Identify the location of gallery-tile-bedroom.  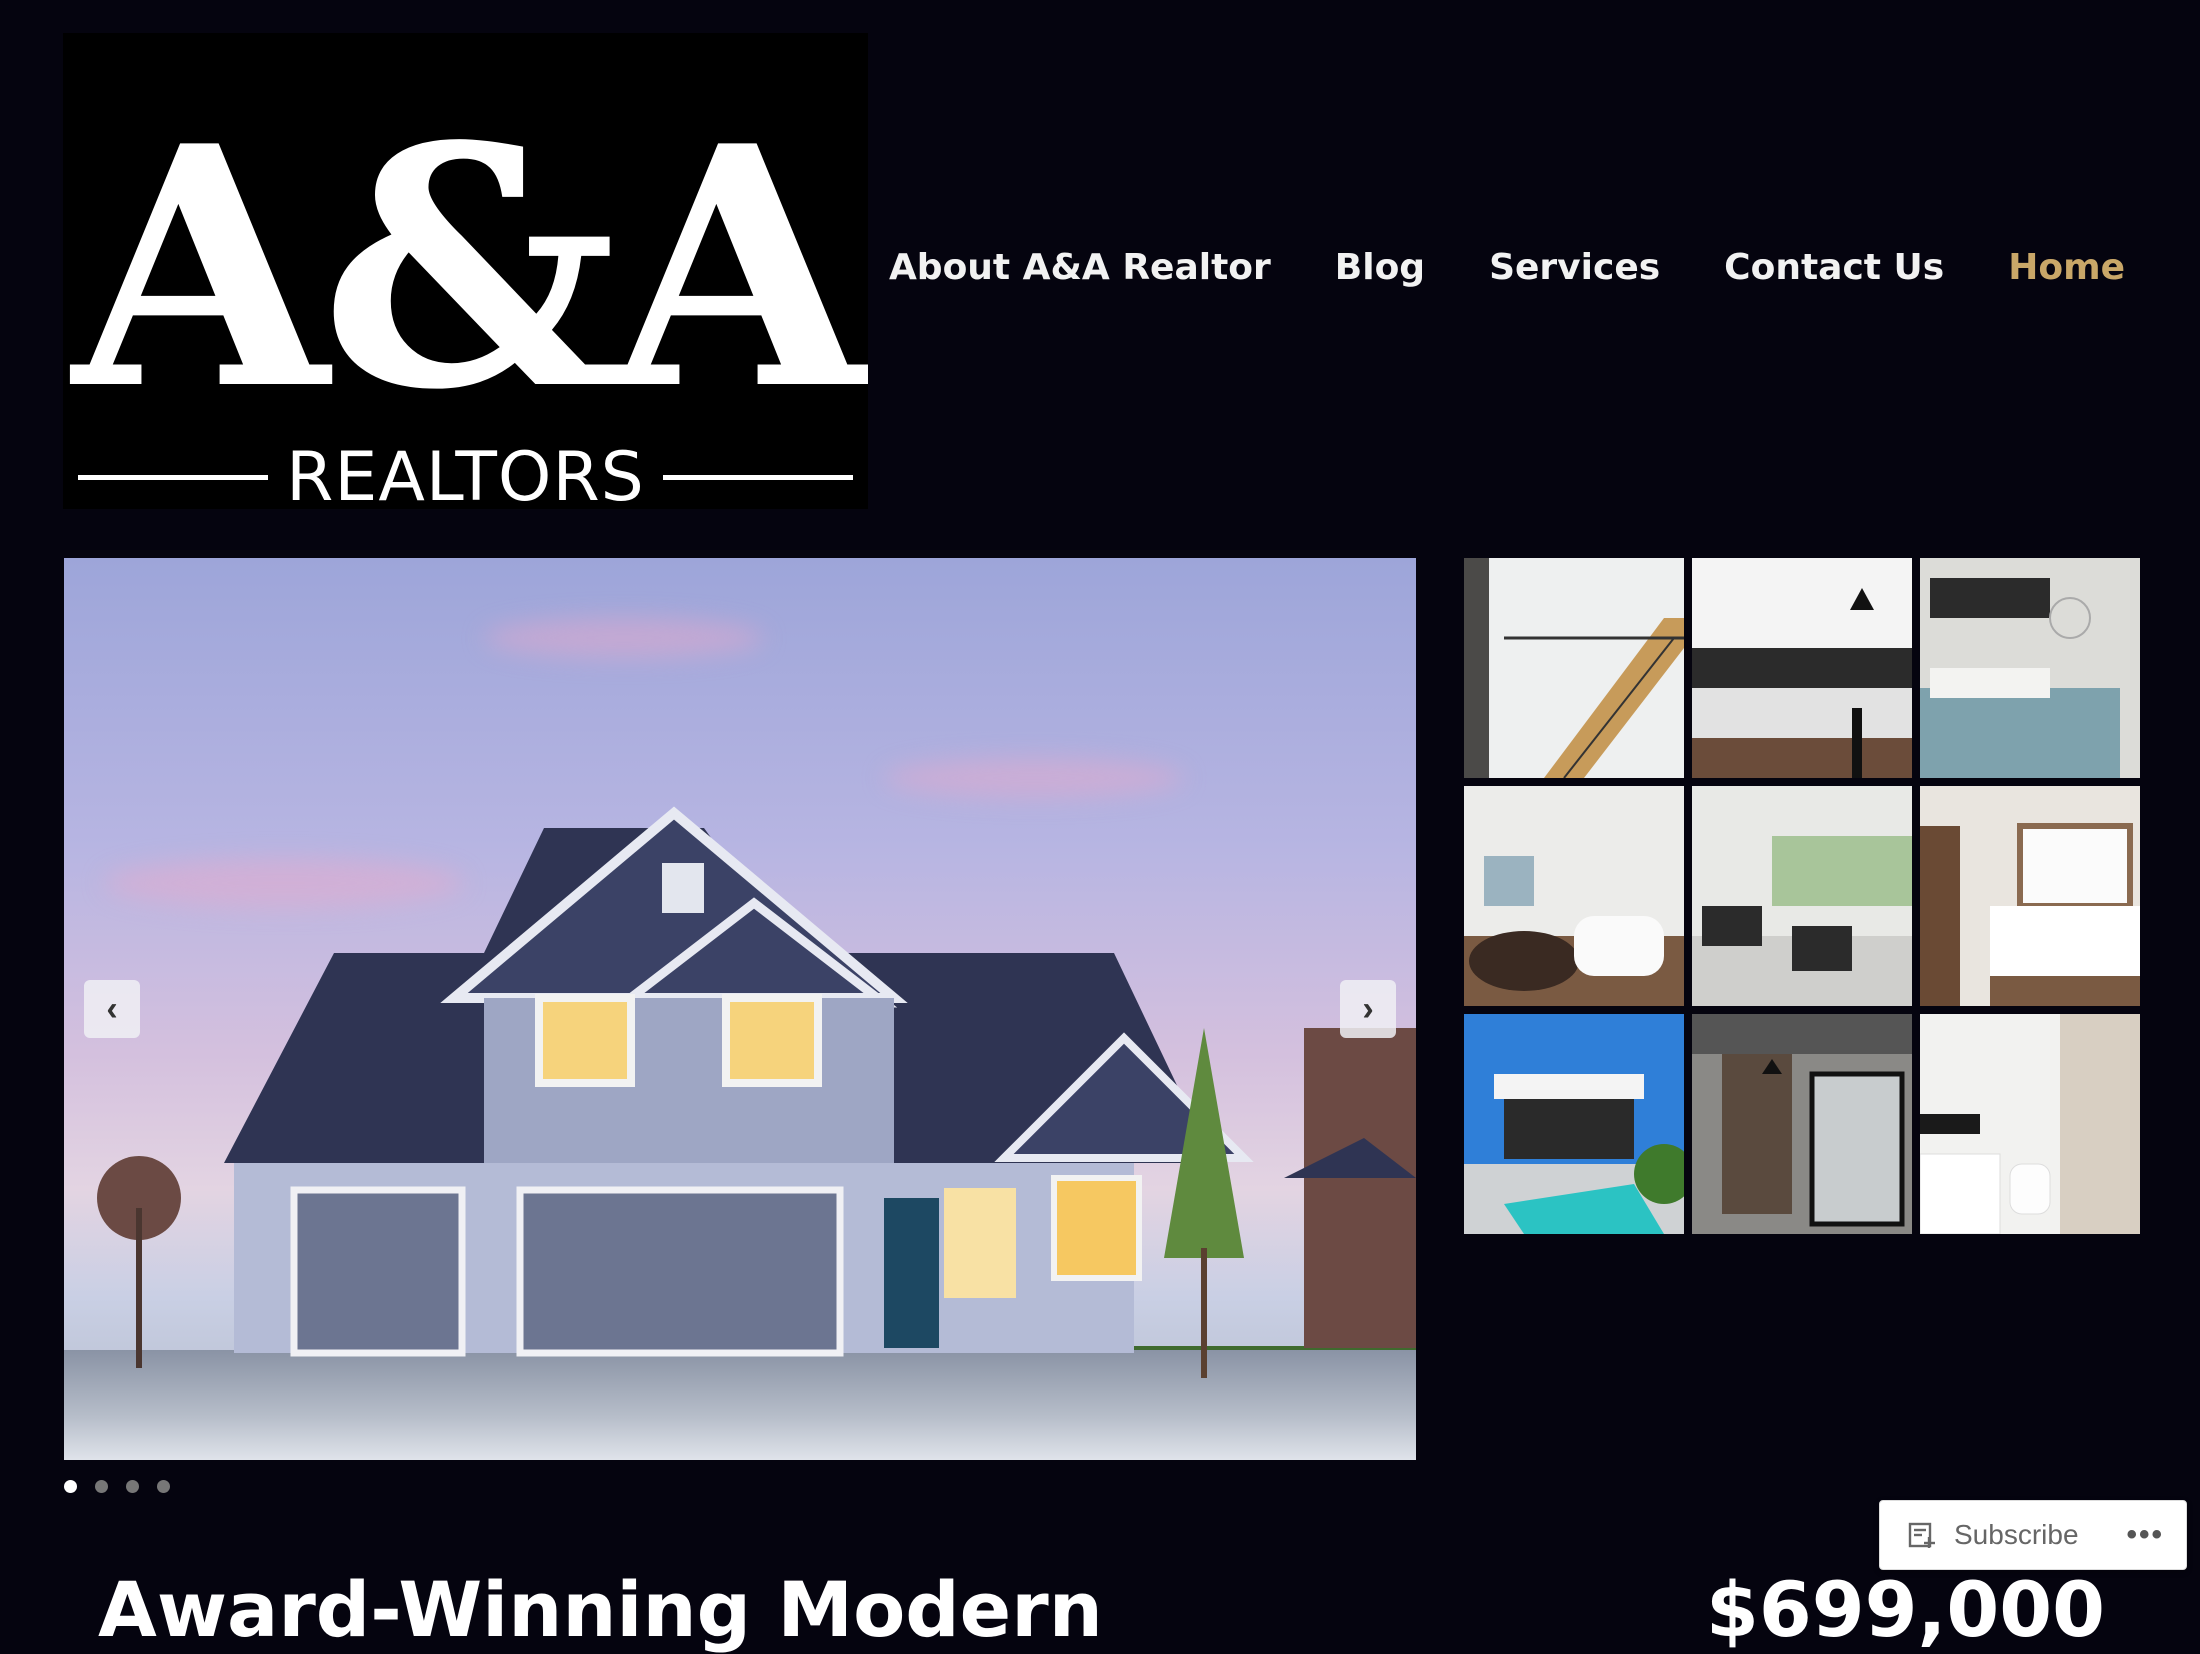
(2030, 668).